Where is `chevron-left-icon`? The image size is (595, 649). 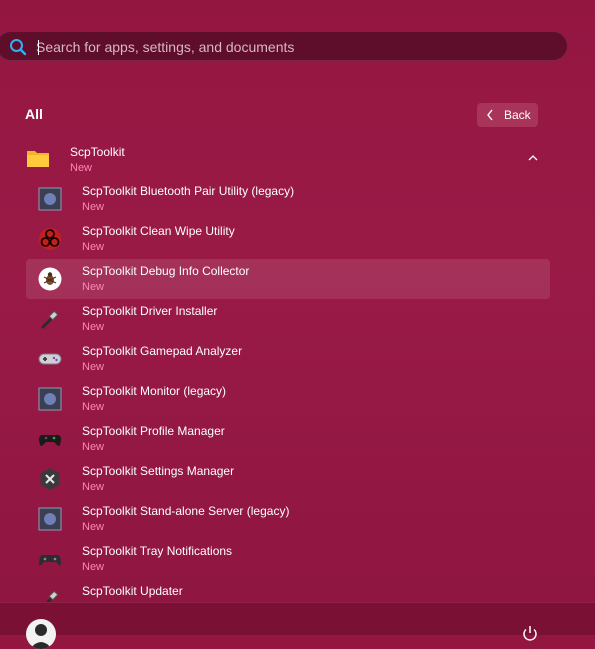 chevron-left-icon is located at coordinates (490, 115).